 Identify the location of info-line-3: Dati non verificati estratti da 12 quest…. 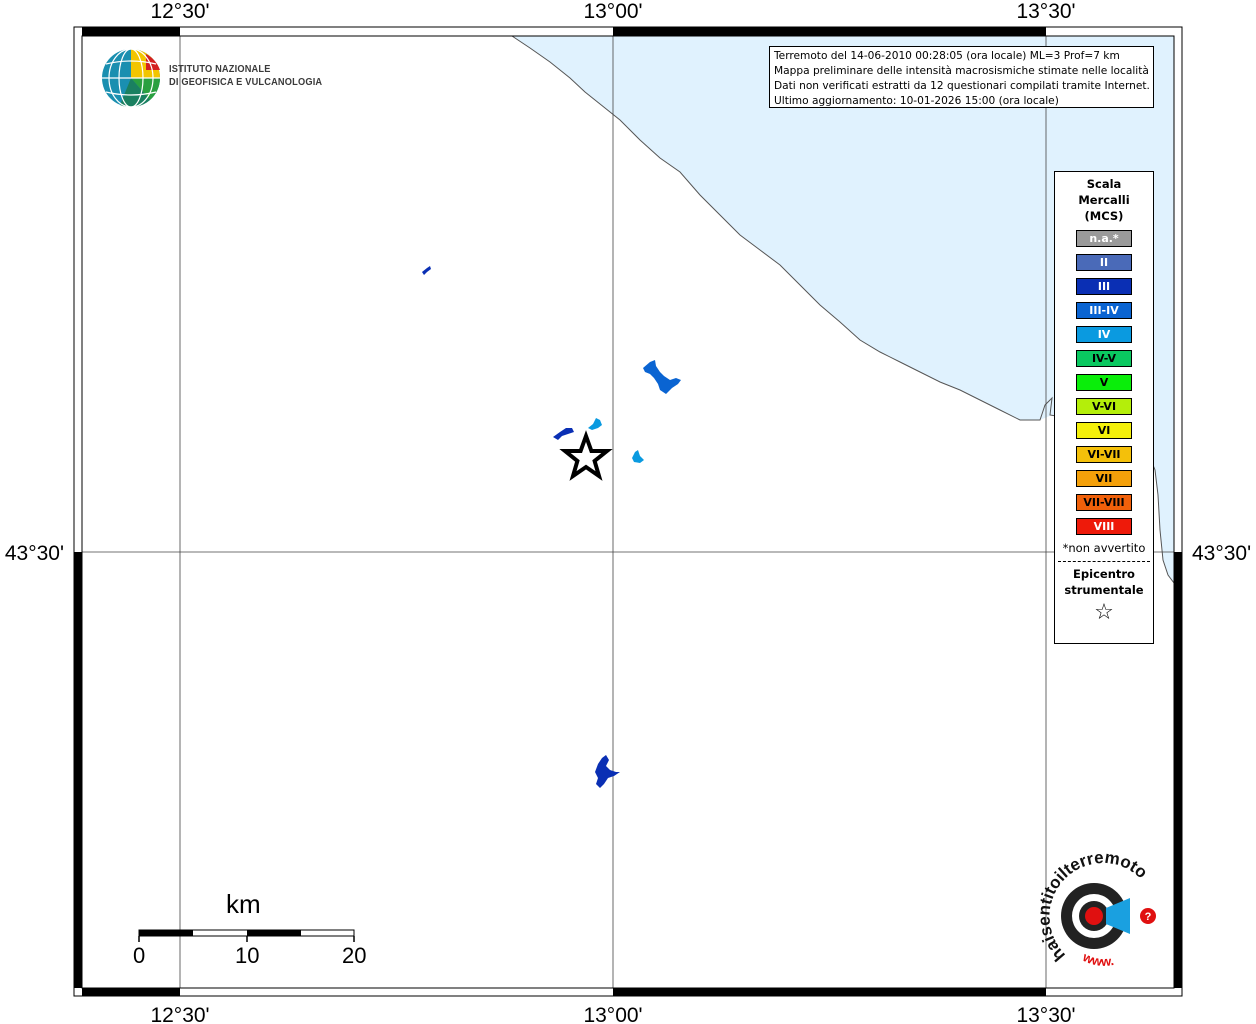
(962, 86).